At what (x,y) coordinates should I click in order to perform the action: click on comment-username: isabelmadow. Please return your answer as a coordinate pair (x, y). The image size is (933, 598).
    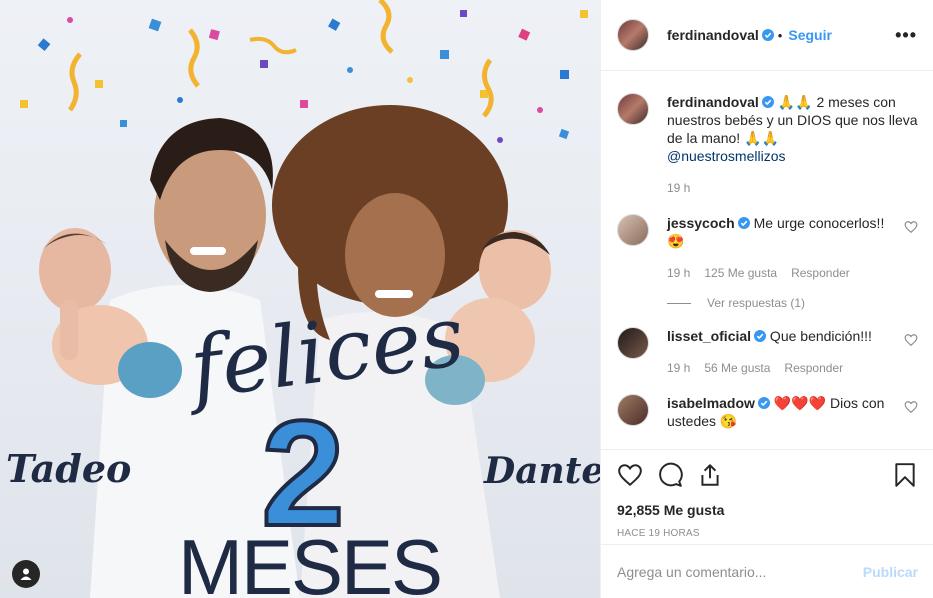
    Looking at the image, I should click on (711, 403).